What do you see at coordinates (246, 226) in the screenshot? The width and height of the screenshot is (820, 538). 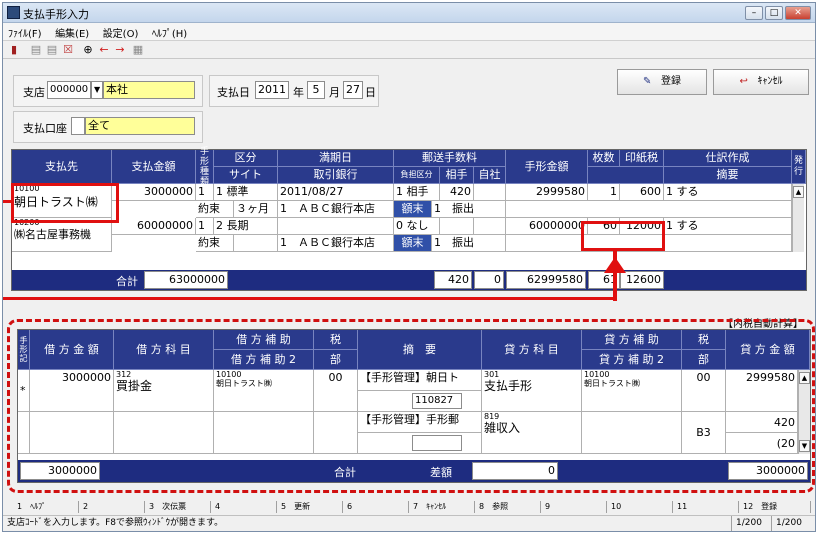 I see `kubun-value: 2 長期` at bounding box center [246, 226].